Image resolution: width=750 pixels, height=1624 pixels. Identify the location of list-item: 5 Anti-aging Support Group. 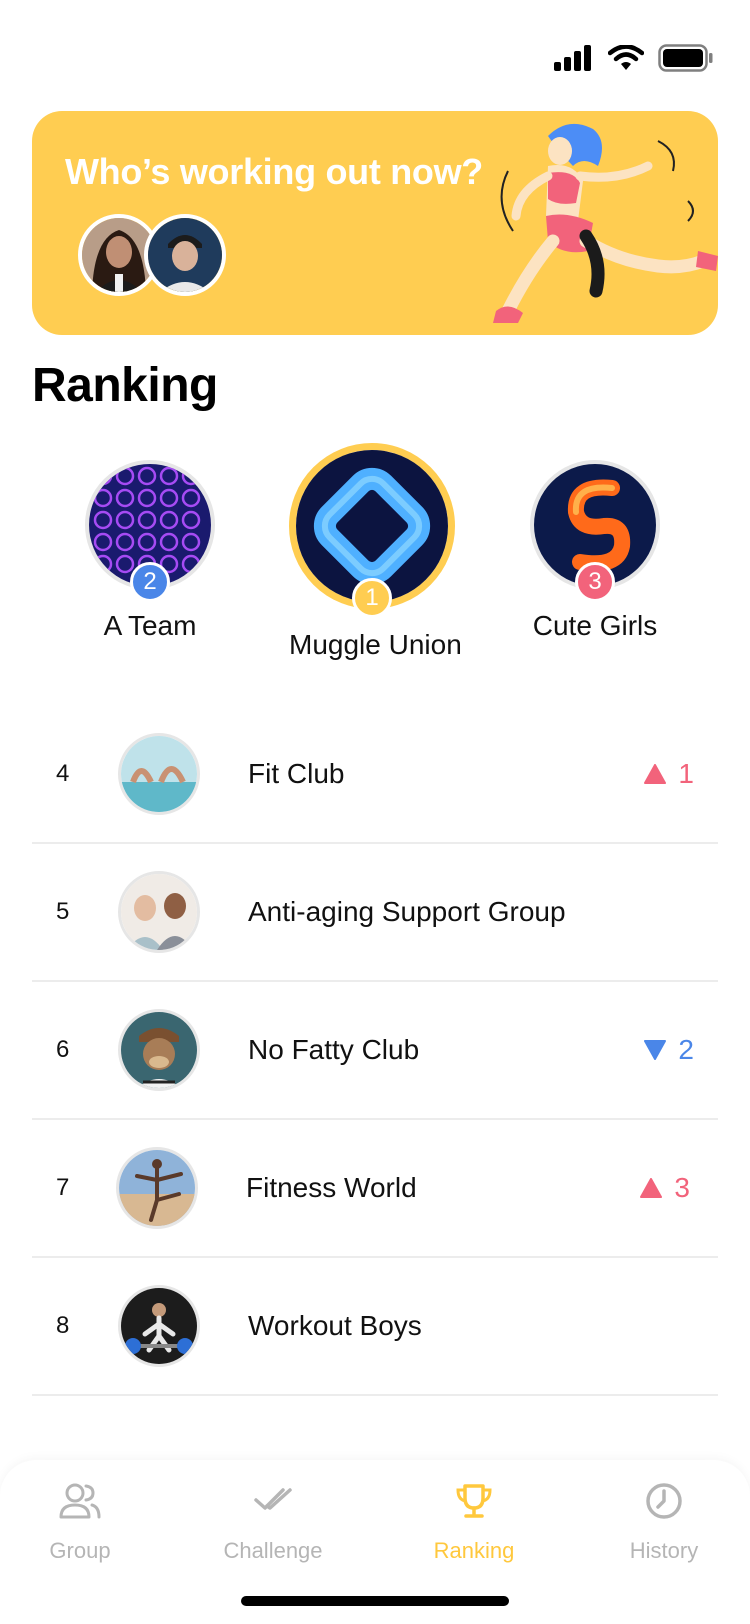
(375, 913).